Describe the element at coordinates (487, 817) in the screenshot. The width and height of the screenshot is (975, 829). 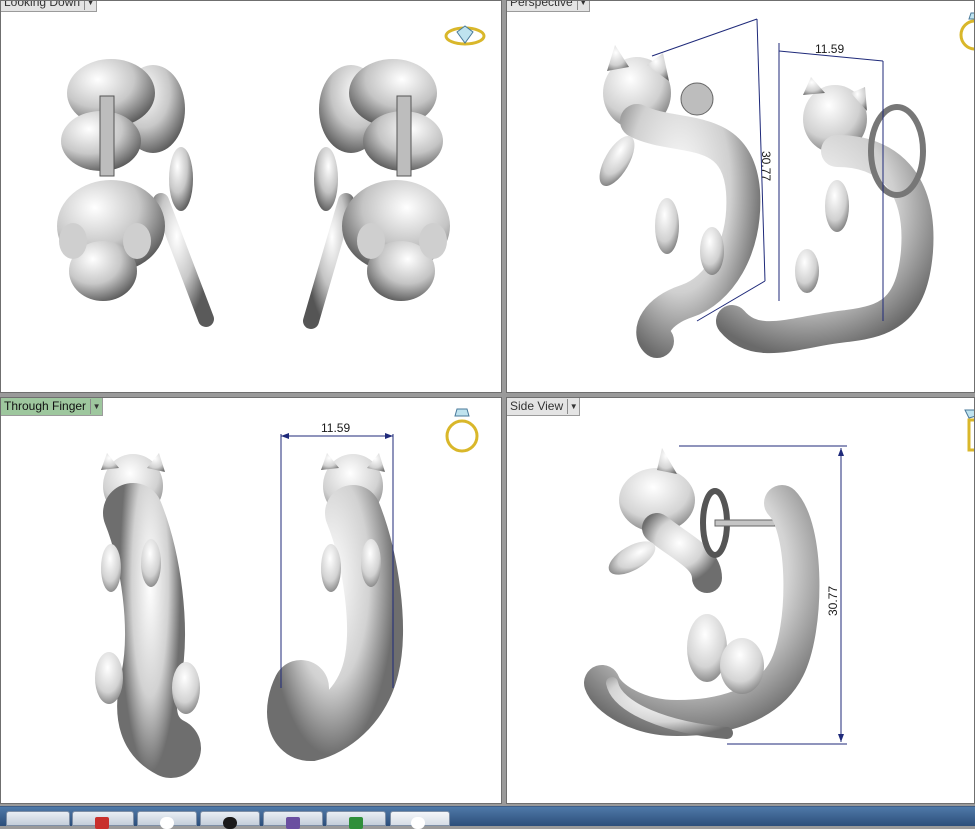
I see `taskbar` at that location.